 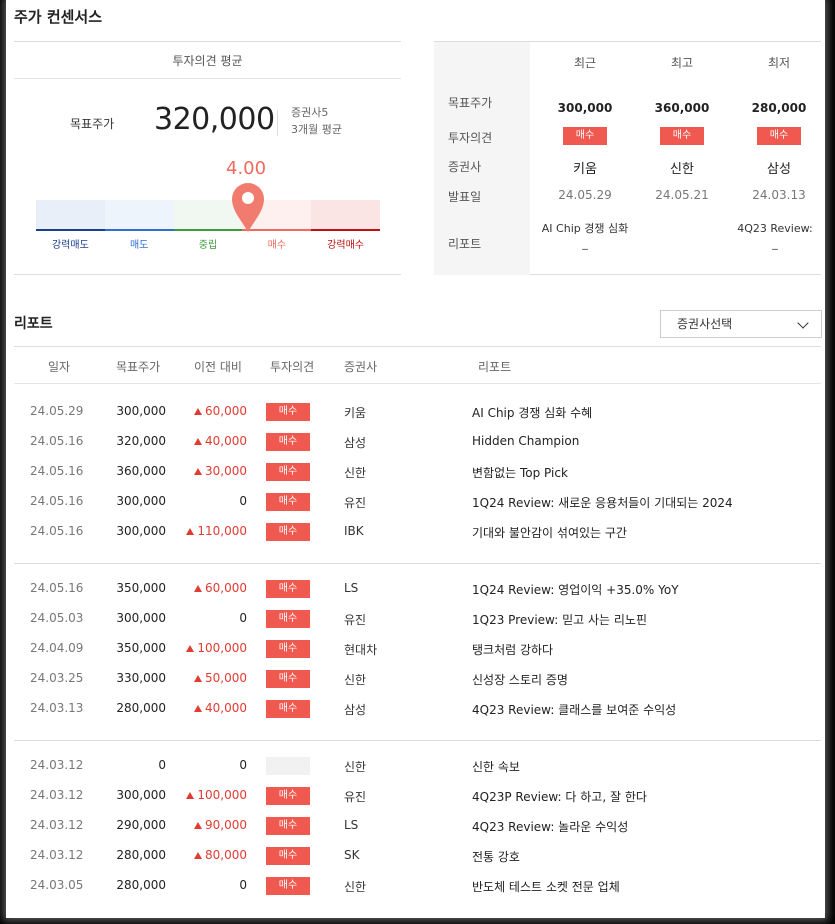 What do you see at coordinates (482, 158) in the screenshot?
I see `summary-label-column: 목표주가 투자의견 증권사 발표일 리포트` at bounding box center [482, 158].